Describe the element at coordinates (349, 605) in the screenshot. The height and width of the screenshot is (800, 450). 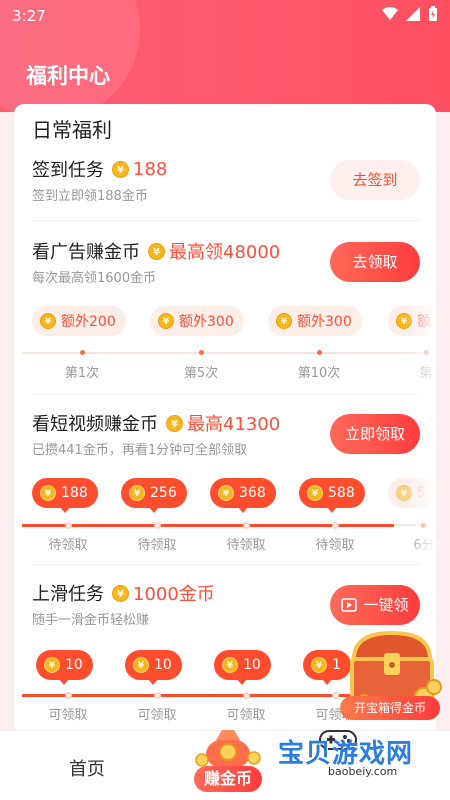
I see `video-play-icon` at that location.